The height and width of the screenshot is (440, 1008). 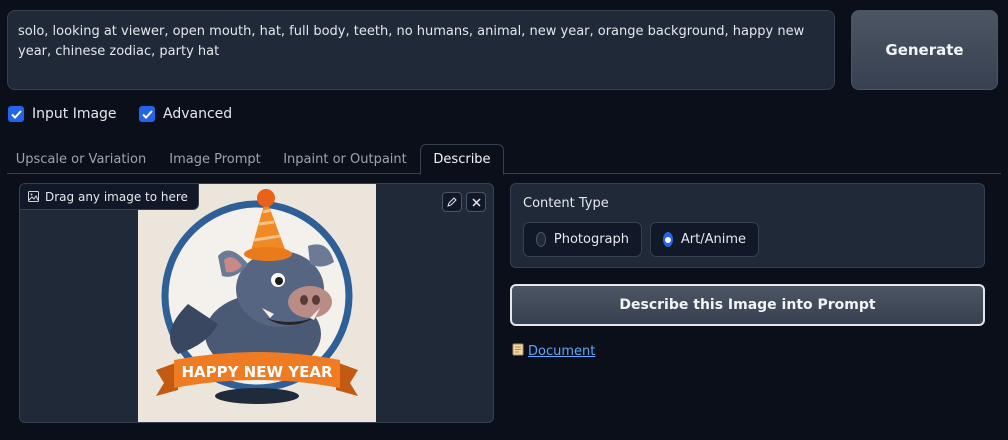 I want to click on advanced-label: Advanced, so click(x=198, y=114).